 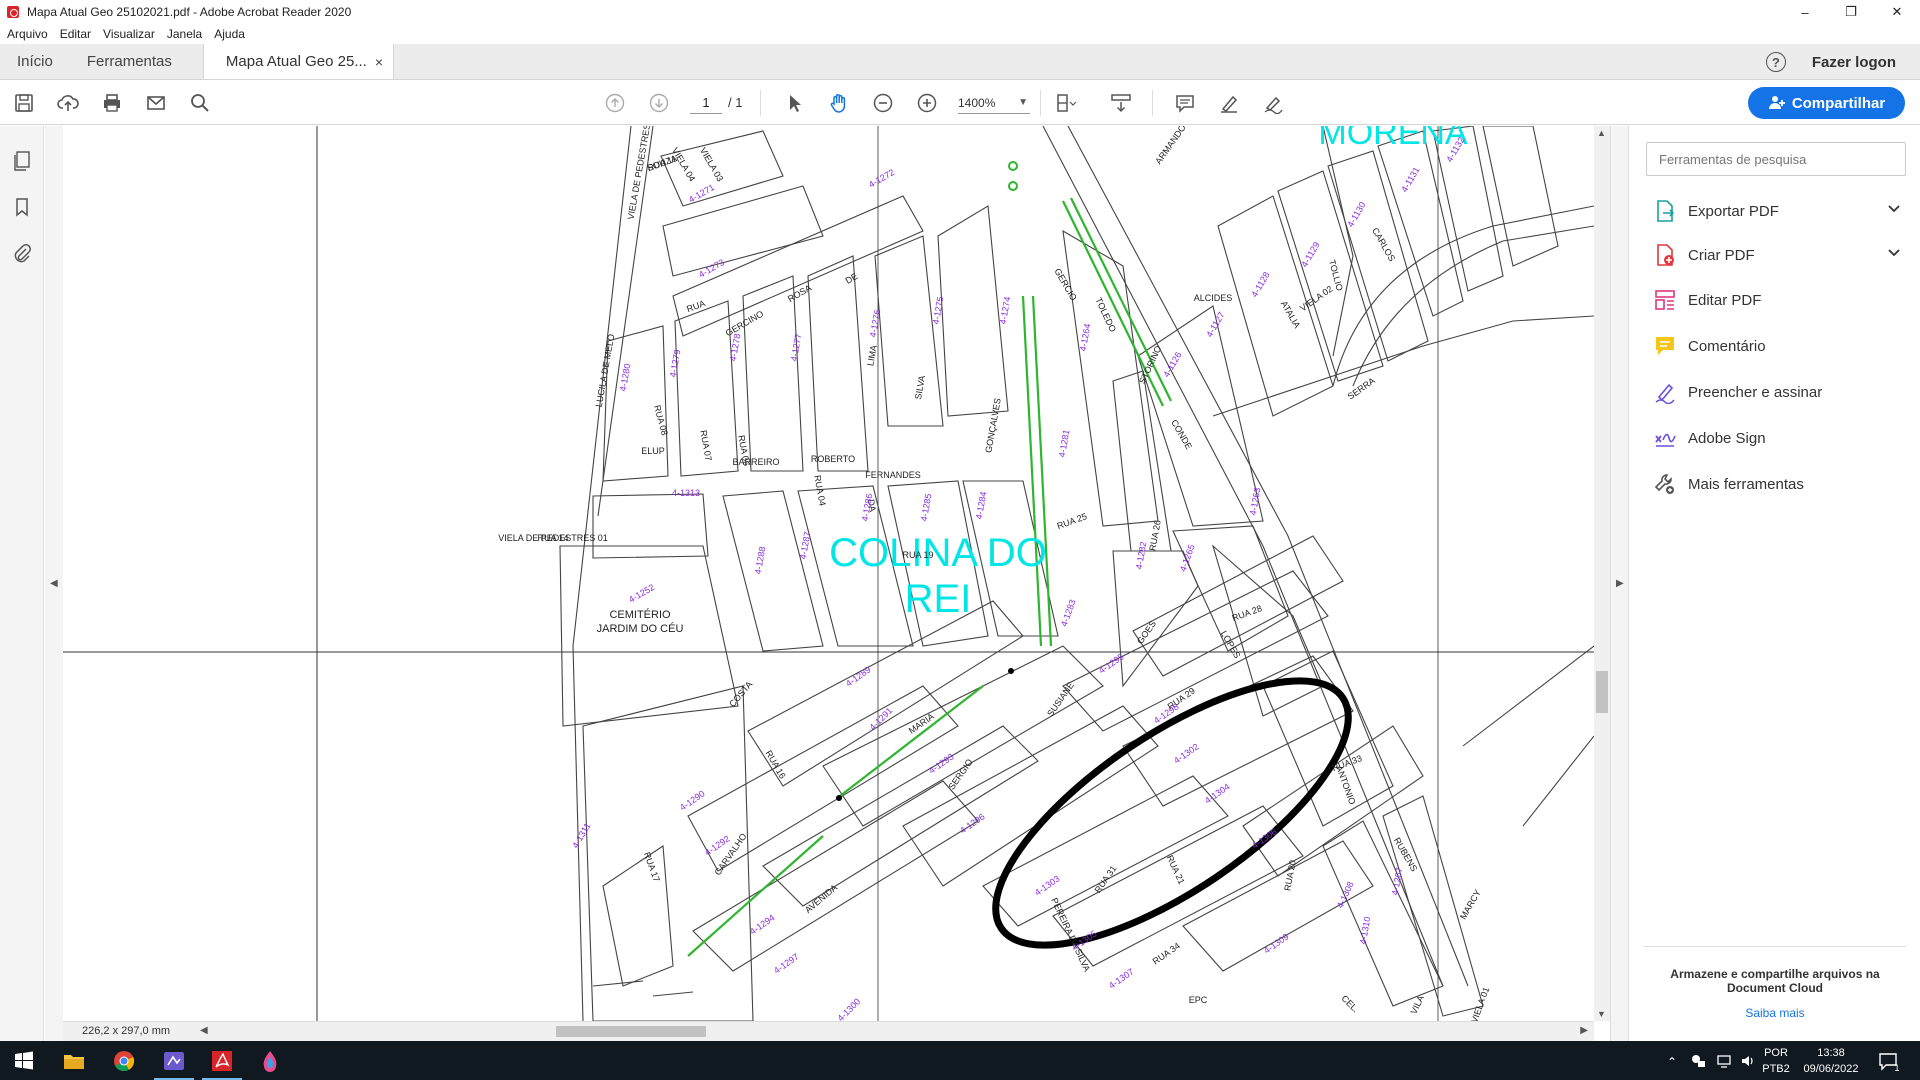 What do you see at coordinates (1776, 159) in the screenshot?
I see `search-tools-input` at bounding box center [1776, 159].